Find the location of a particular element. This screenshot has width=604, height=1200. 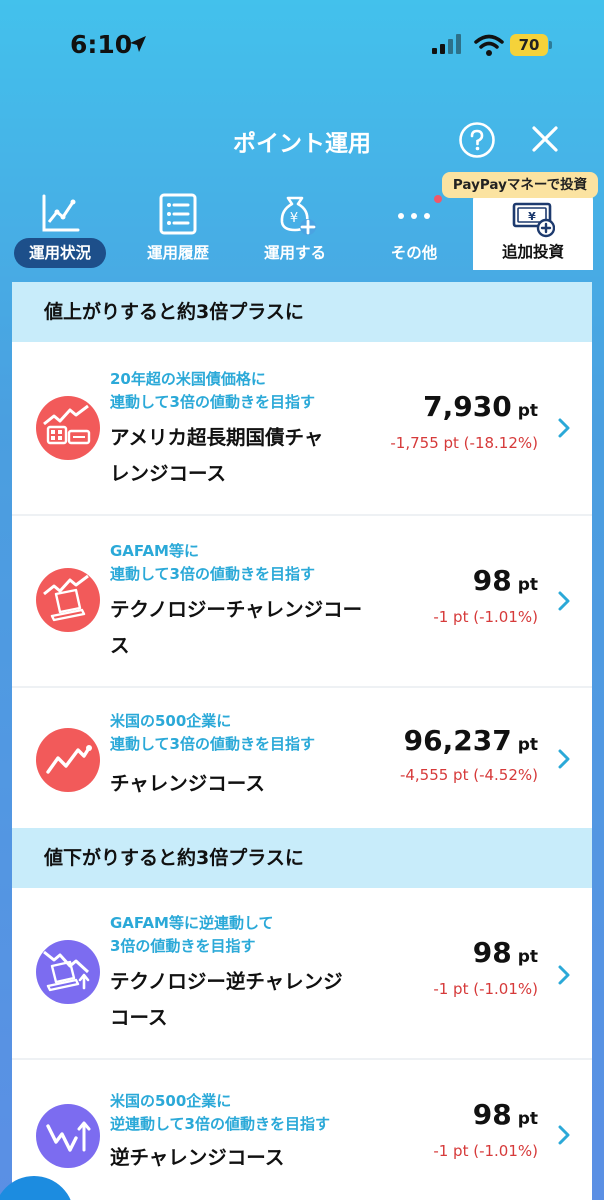

paypay-money-badge: PayPayマネーで投資 is located at coordinates (520, 185).